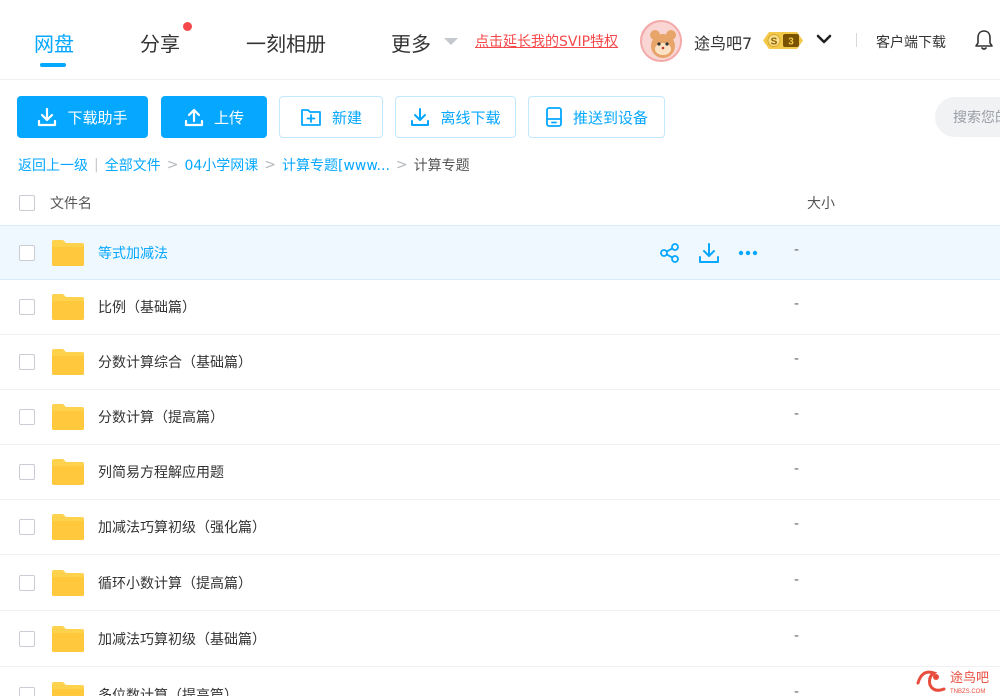  What do you see at coordinates (53, 65) in the screenshot?
I see `active-tab-indicator` at bounding box center [53, 65].